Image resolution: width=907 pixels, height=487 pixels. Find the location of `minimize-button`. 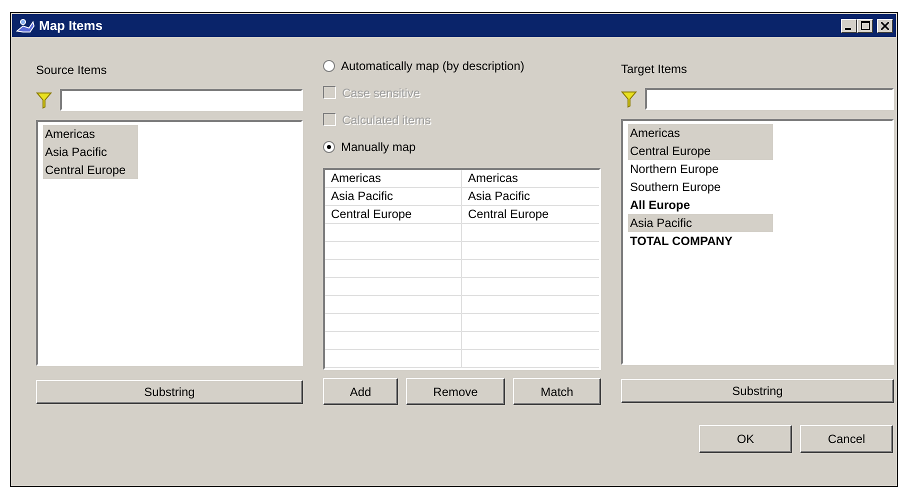

minimize-button is located at coordinates (849, 25).